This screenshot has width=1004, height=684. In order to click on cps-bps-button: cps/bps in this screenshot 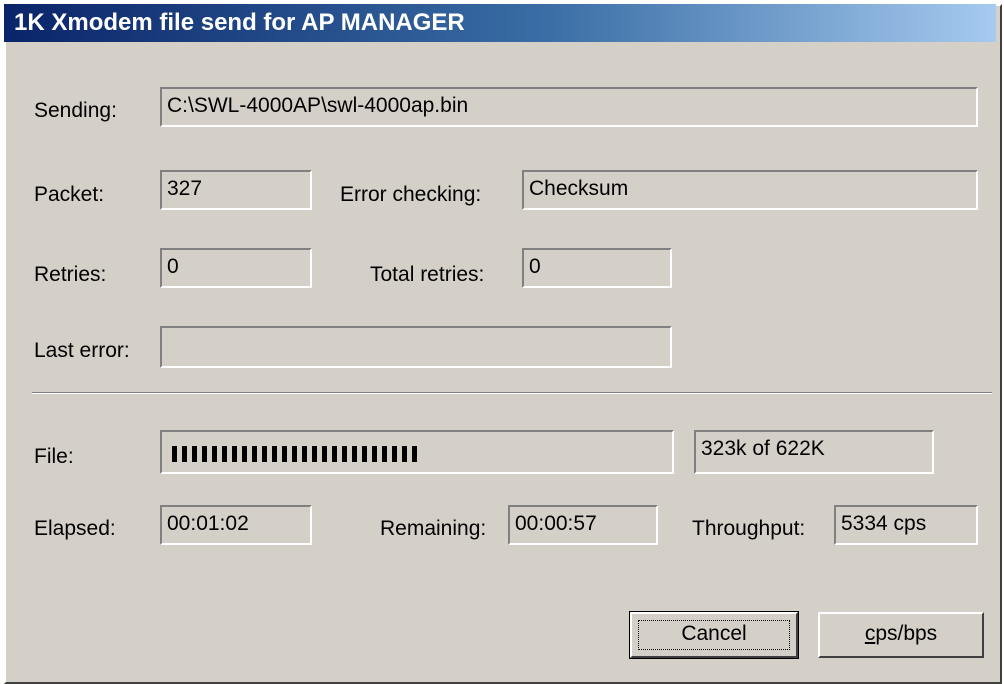, I will do `click(901, 635)`.